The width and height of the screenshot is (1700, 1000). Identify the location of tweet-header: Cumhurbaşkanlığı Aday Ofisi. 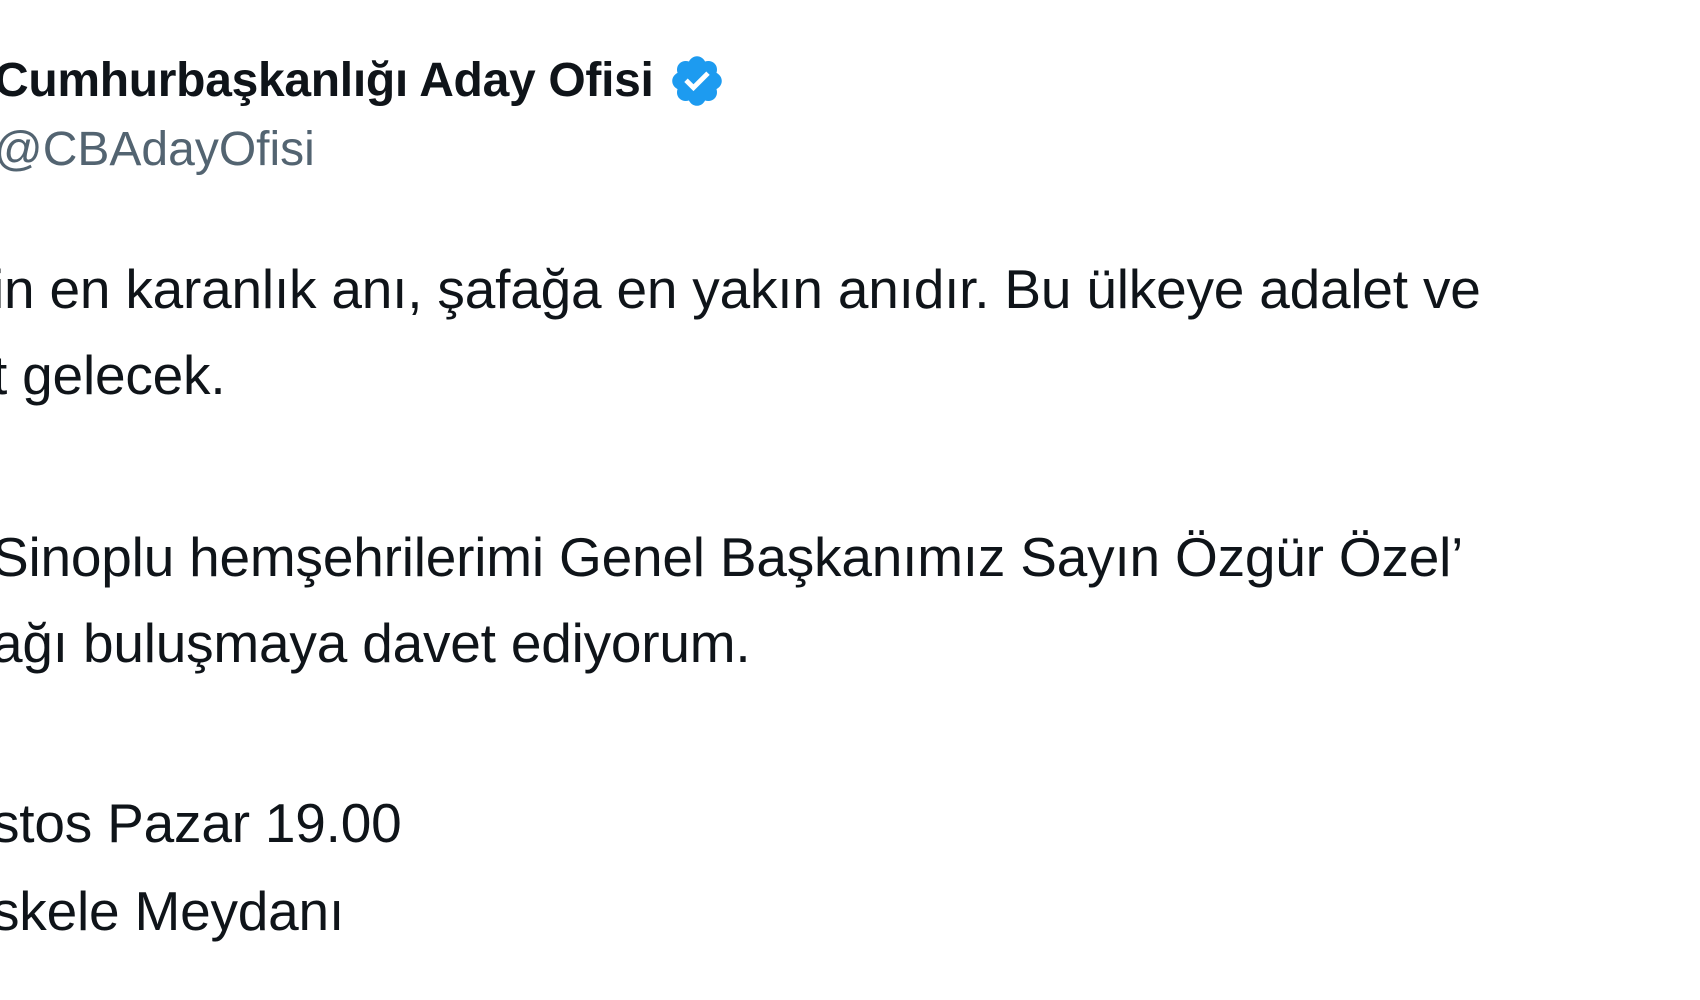
(363, 81).